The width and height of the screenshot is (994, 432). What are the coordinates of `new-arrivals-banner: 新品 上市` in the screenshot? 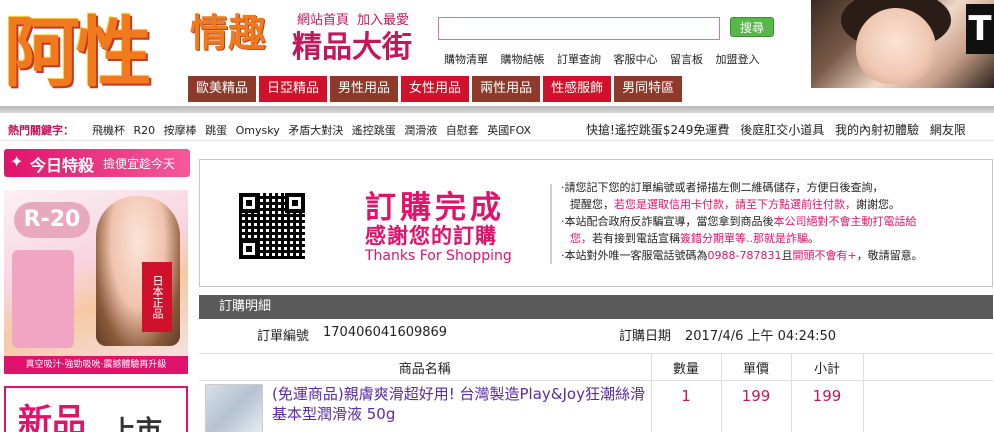 It's located at (96, 409).